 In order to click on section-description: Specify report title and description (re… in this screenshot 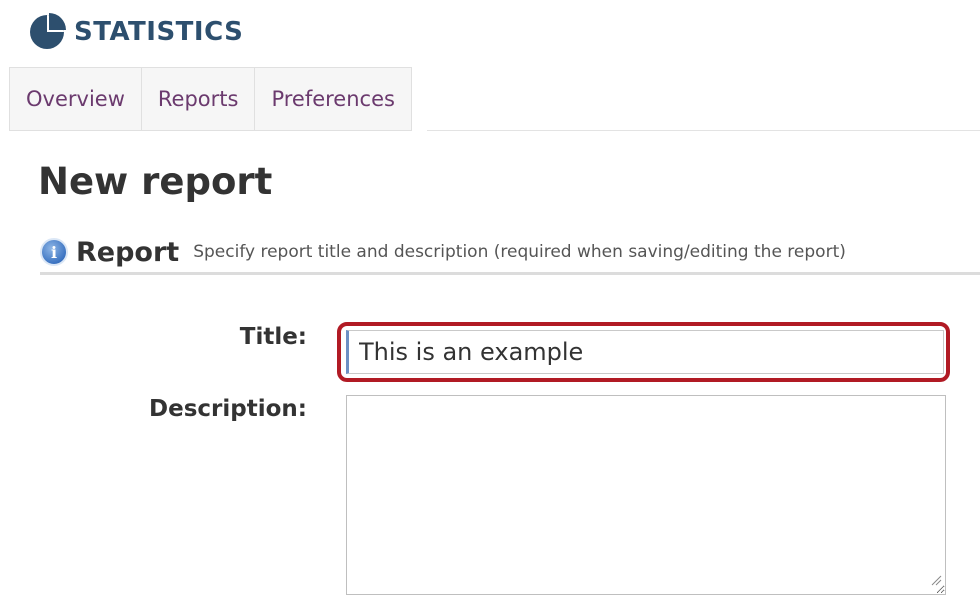, I will do `click(519, 252)`.